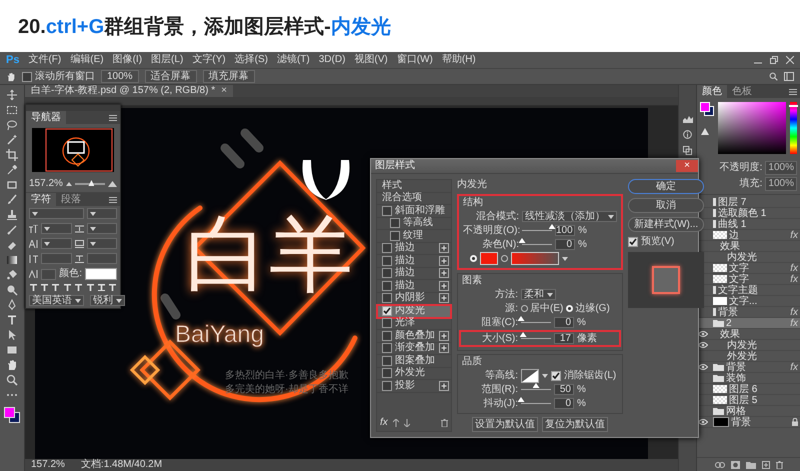  What do you see at coordinates (395, 166) in the screenshot?
I see `dialog-title: 图层样式` at bounding box center [395, 166].